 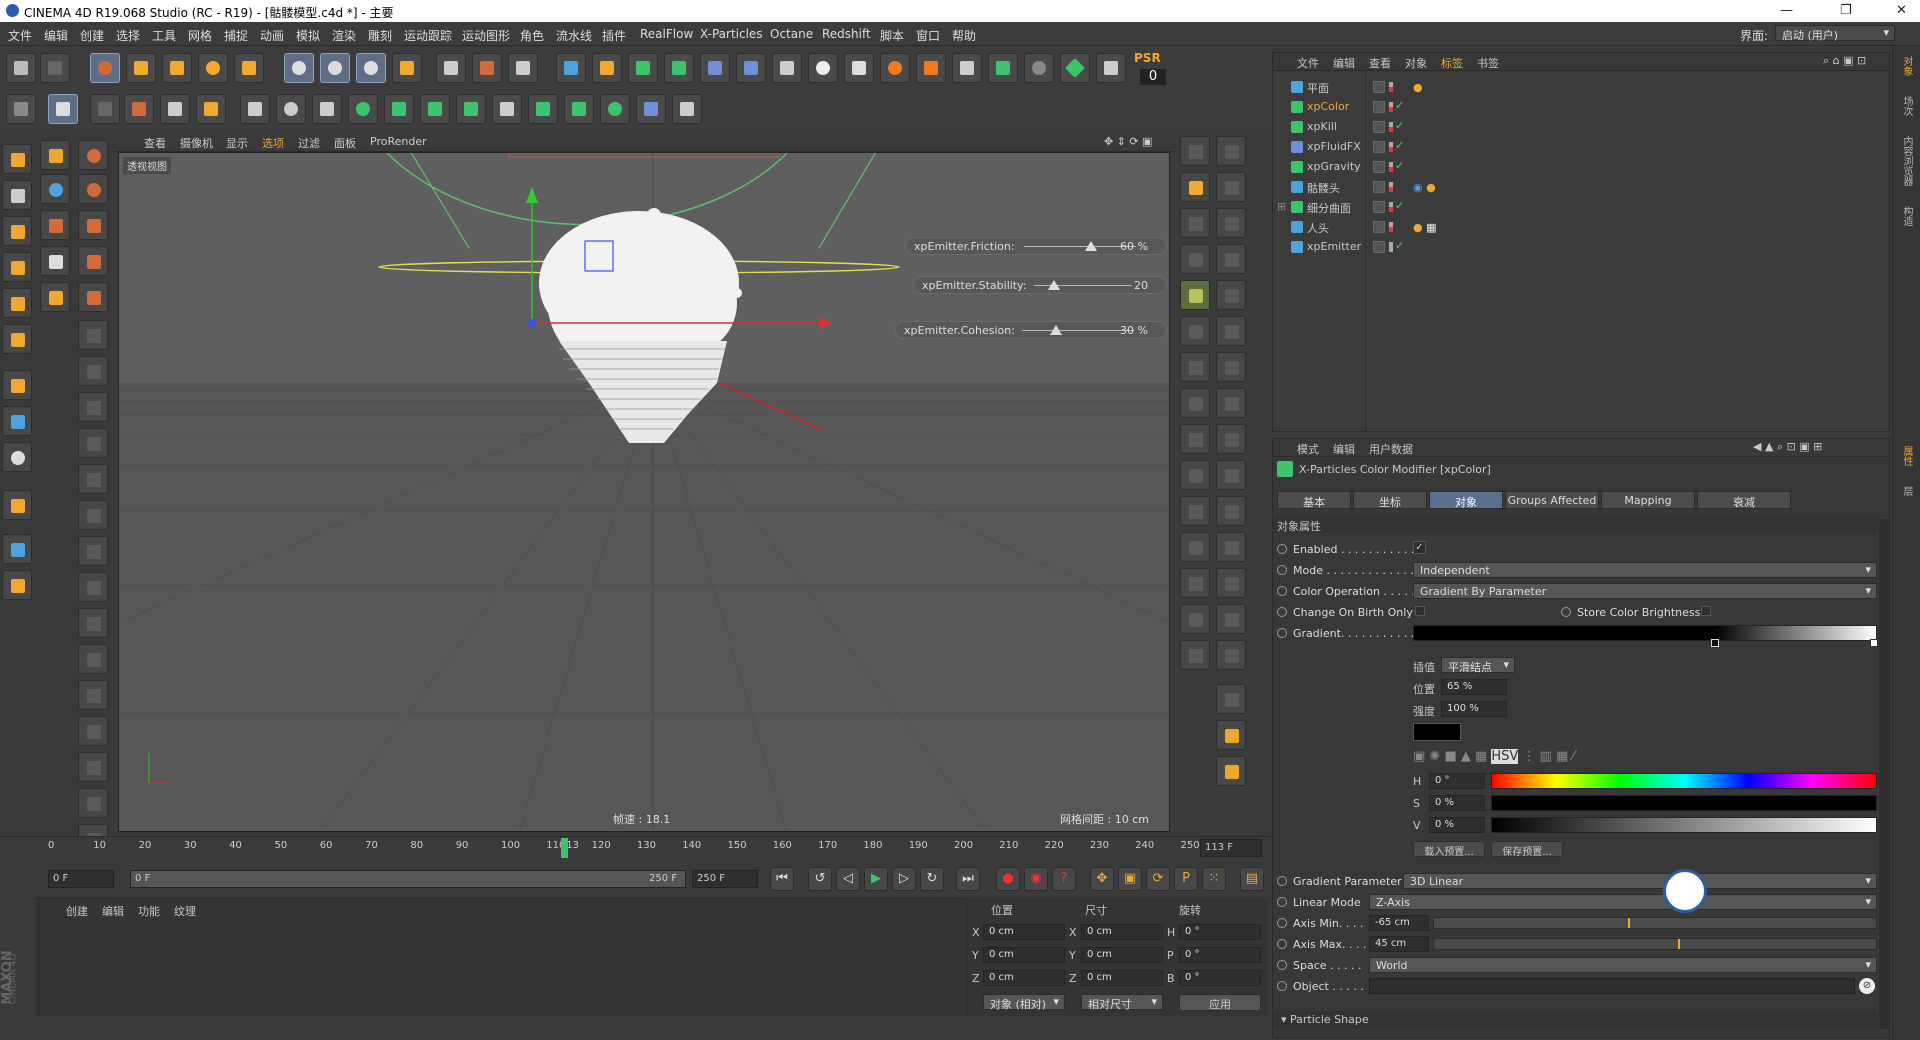 I want to click on saturation-slider, so click(x=1684, y=803).